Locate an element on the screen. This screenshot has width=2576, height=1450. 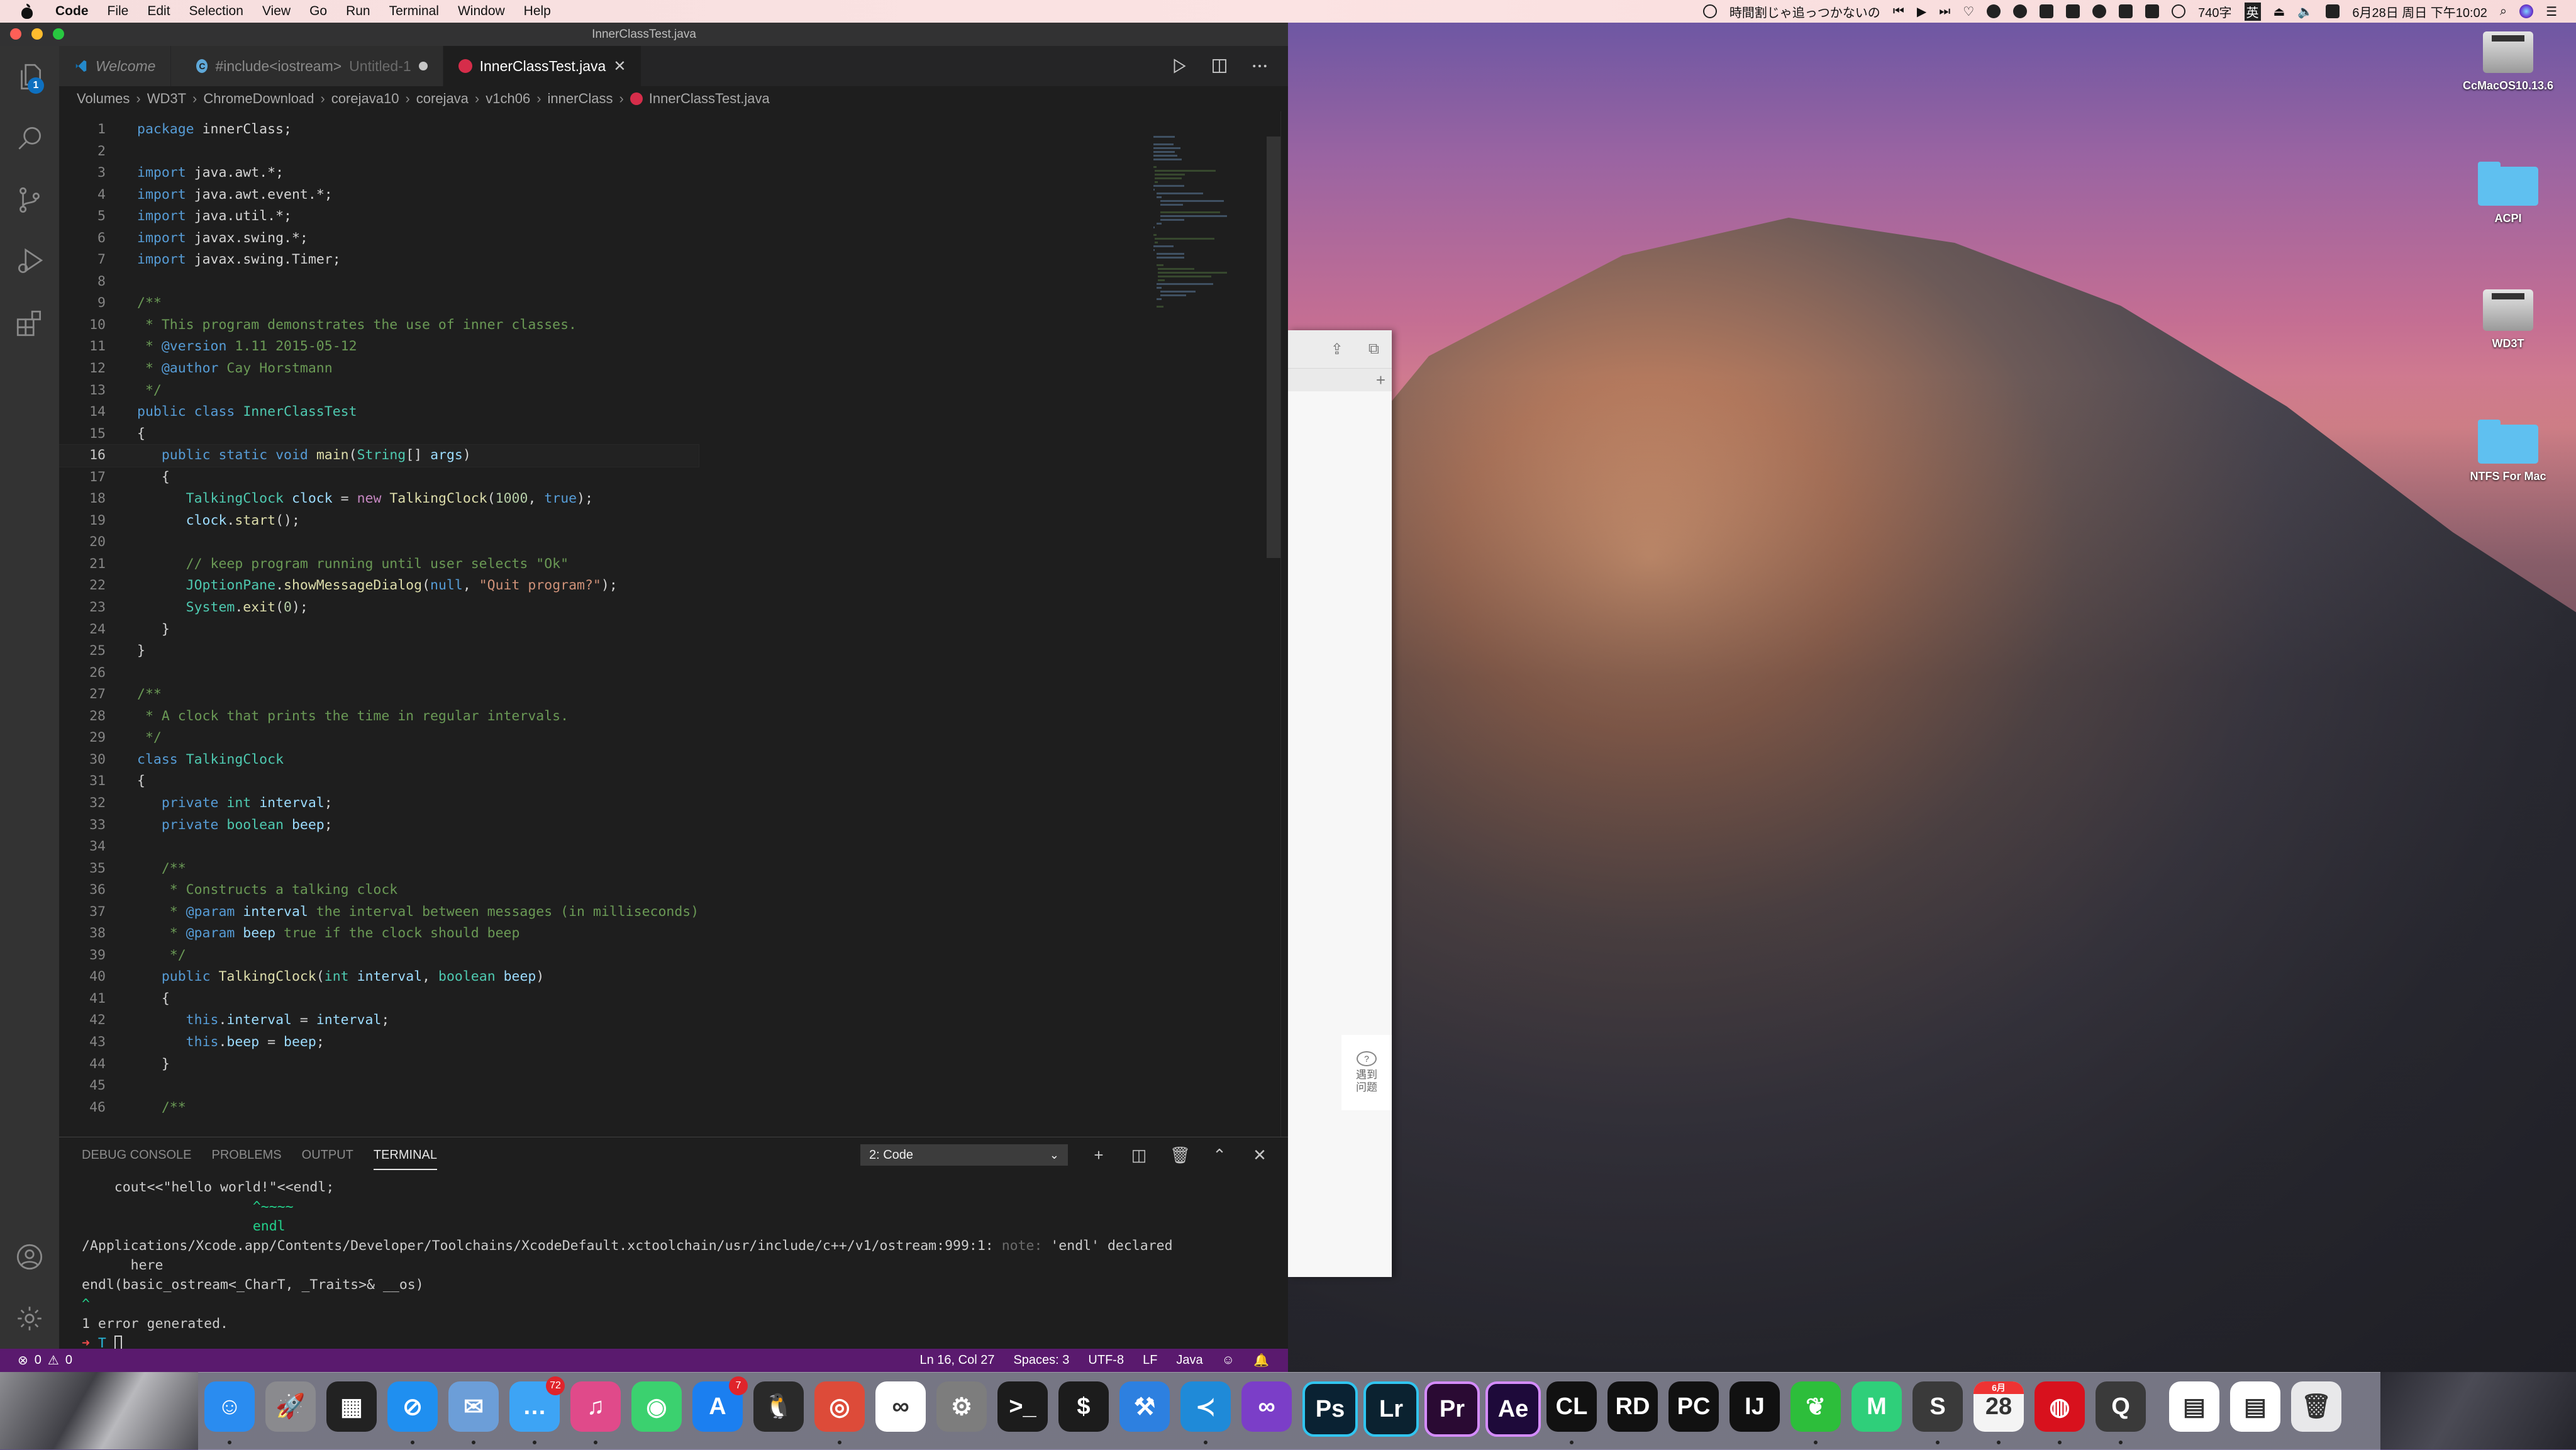
breadcrumb-item: InnerClassTest.java is located at coordinates (709, 99).